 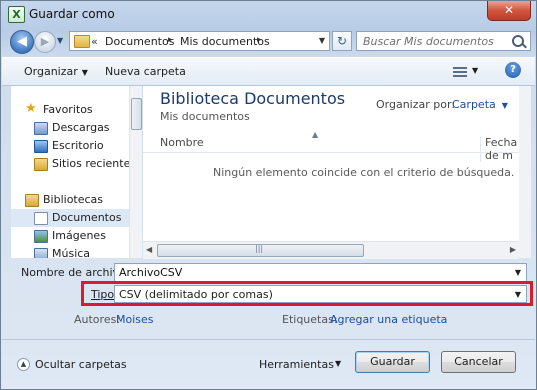 What do you see at coordinates (94, 41) in the screenshot?
I see `path-chevron: «` at bounding box center [94, 41].